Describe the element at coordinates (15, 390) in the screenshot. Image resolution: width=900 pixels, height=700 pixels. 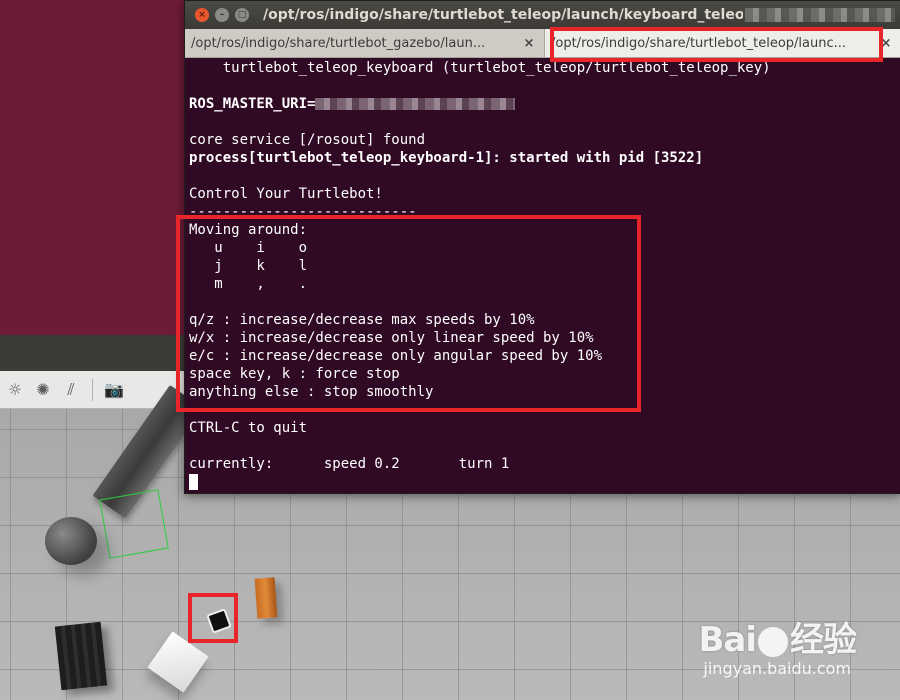
I see `sun-icon: ☼` at that location.